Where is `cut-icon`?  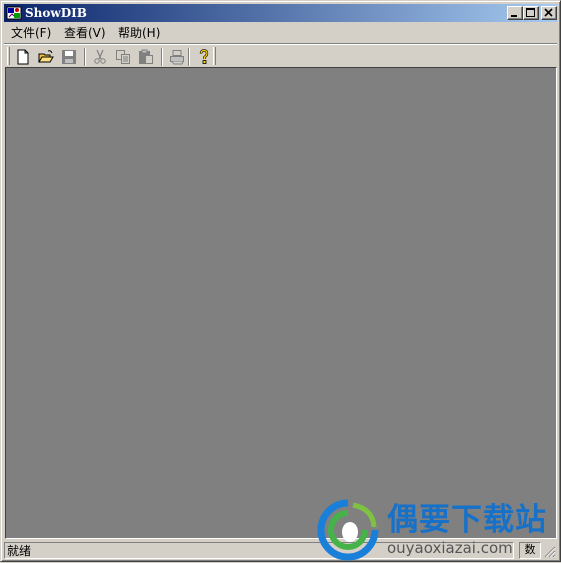
cut-icon is located at coordinates (100, 56).